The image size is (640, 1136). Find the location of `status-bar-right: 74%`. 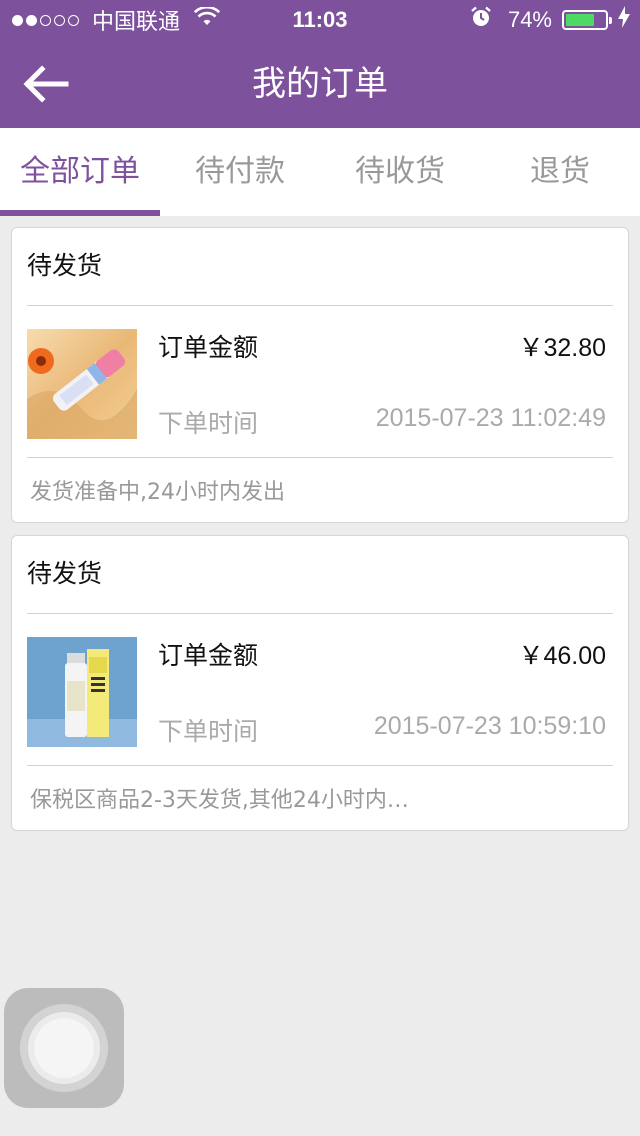

status-bar-right: 74% is located at coordinates (550, 20).